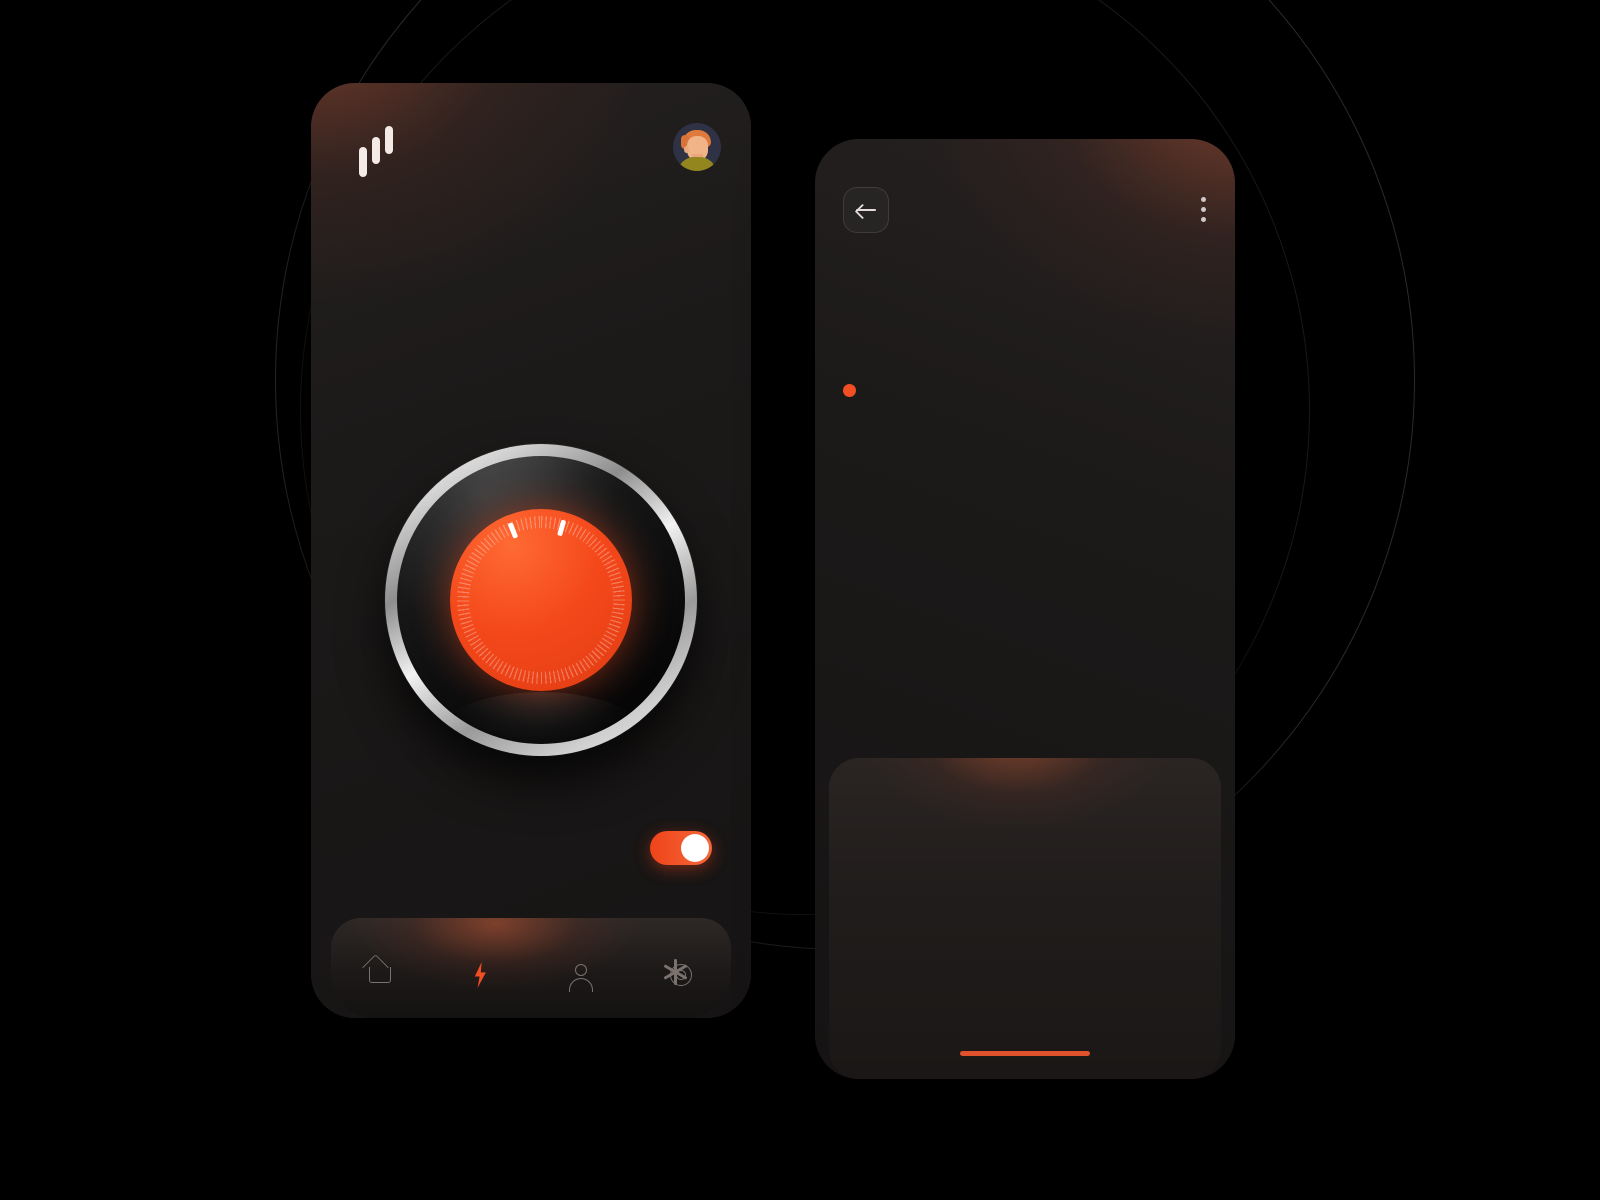 Image resolution: width=1600 pixels, height=1200 pixels. What do you see at coordinates (853, 539) in the screenshot?
I see `chart-y-axis` at bounding box center [853, 539].